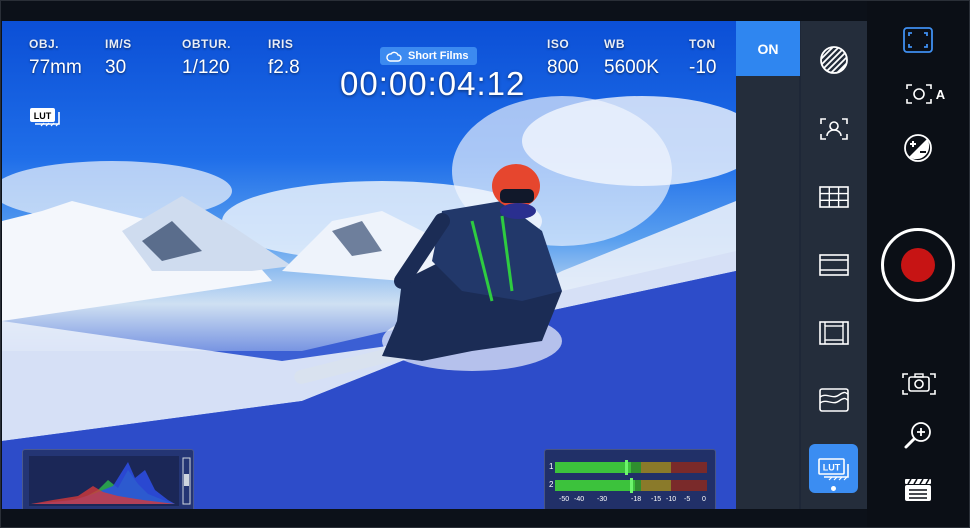  What do you see at coordinates (687, 499) in the screenshot?
I see `db-tick: -5` at bounding box center [687, 499].